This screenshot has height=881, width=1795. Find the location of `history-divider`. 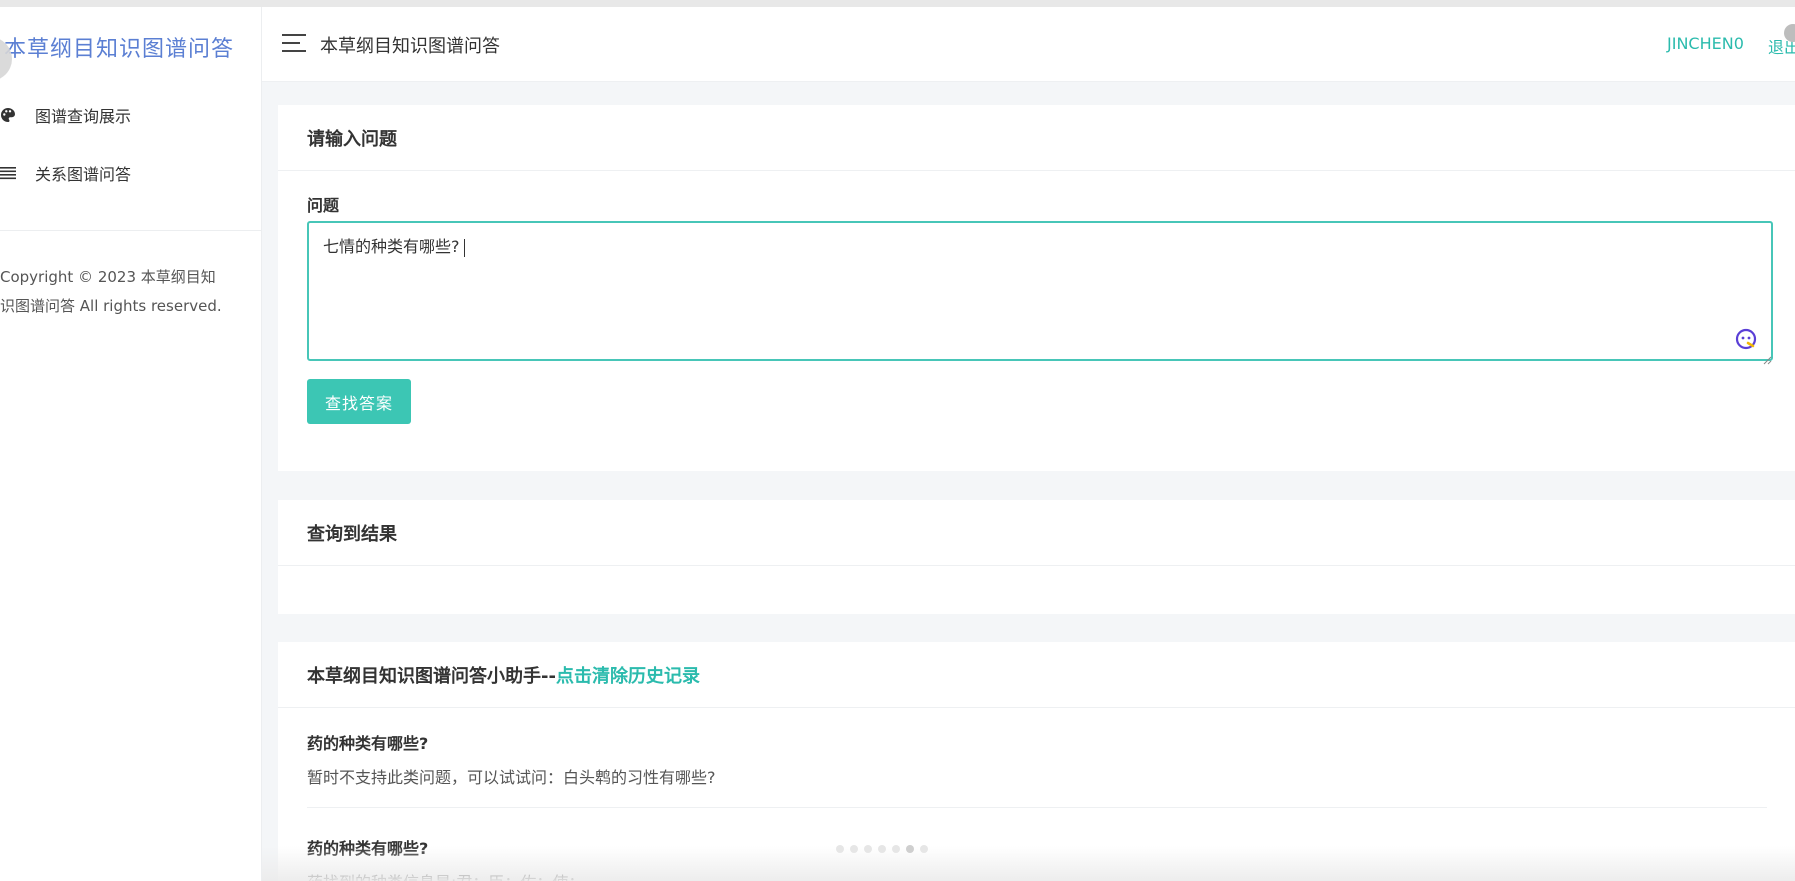

history-divider is located at coordinates (1037, 807).